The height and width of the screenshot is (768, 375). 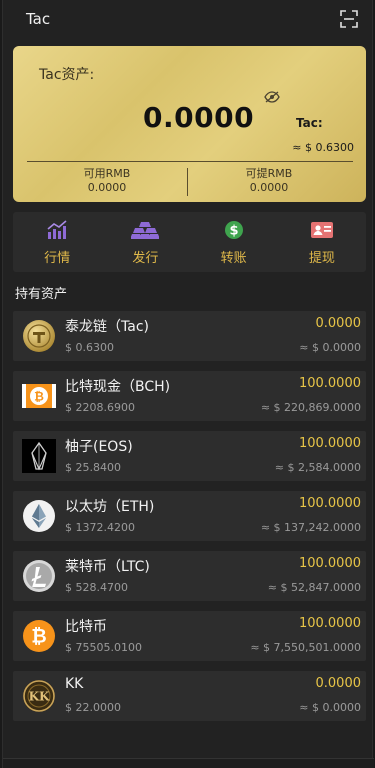 What do you see at coordinates (323, 147) in the screenshot?
I see `asset-approx-value: ≈ $ 0.6300` at bounding box center [323, 147].